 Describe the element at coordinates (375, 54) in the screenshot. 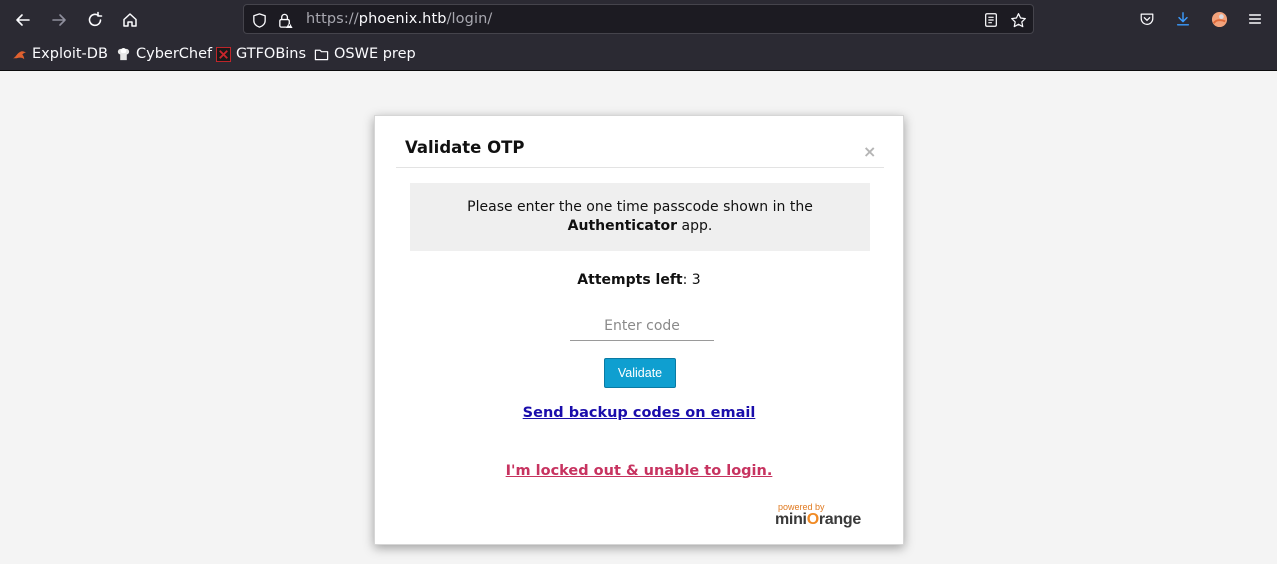

I see `bookmark-label: OSWE prep` at that location.